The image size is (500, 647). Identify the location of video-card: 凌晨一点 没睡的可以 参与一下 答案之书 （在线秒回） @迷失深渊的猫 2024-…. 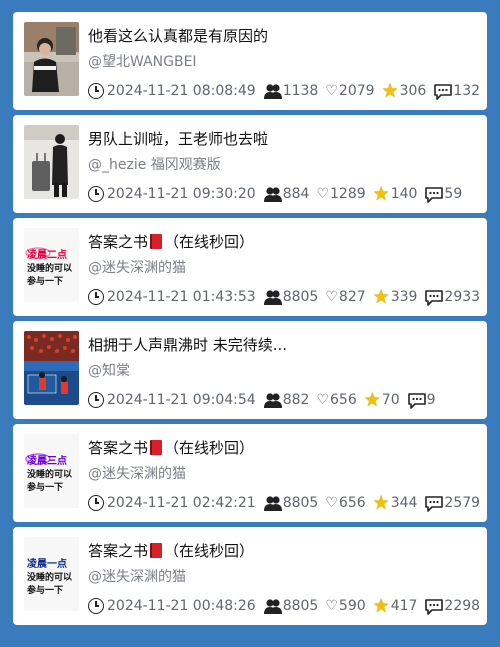
(250, 576).